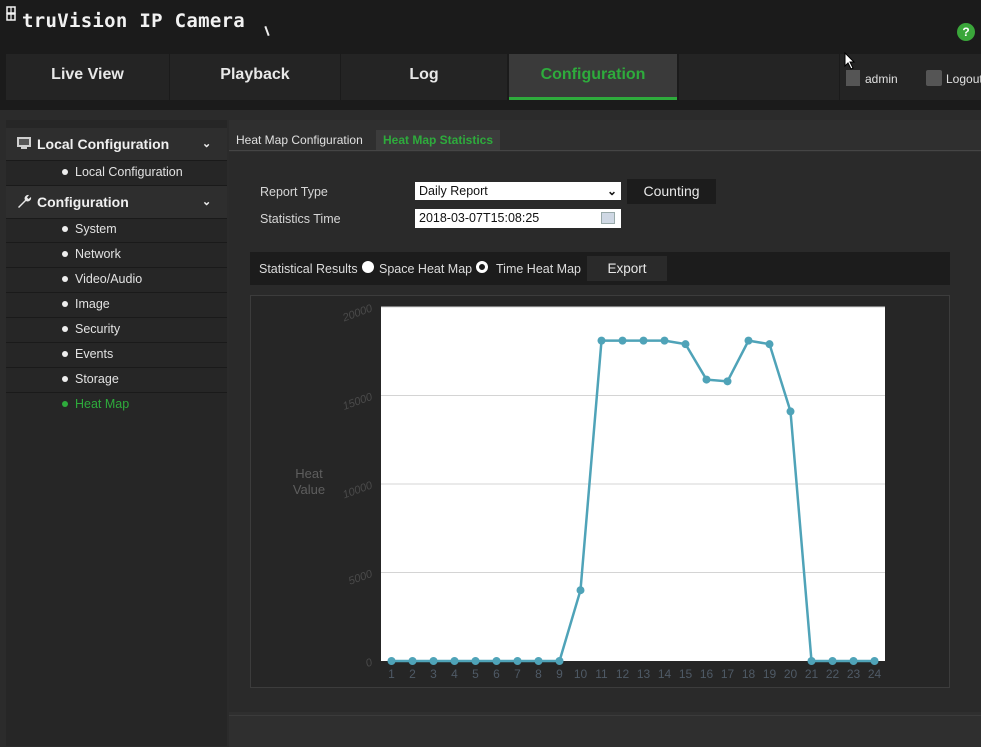  What do you see at coordinates (25, 201) in the screenshot?
I see `wrench-icon` at bounding box center [25, 201].